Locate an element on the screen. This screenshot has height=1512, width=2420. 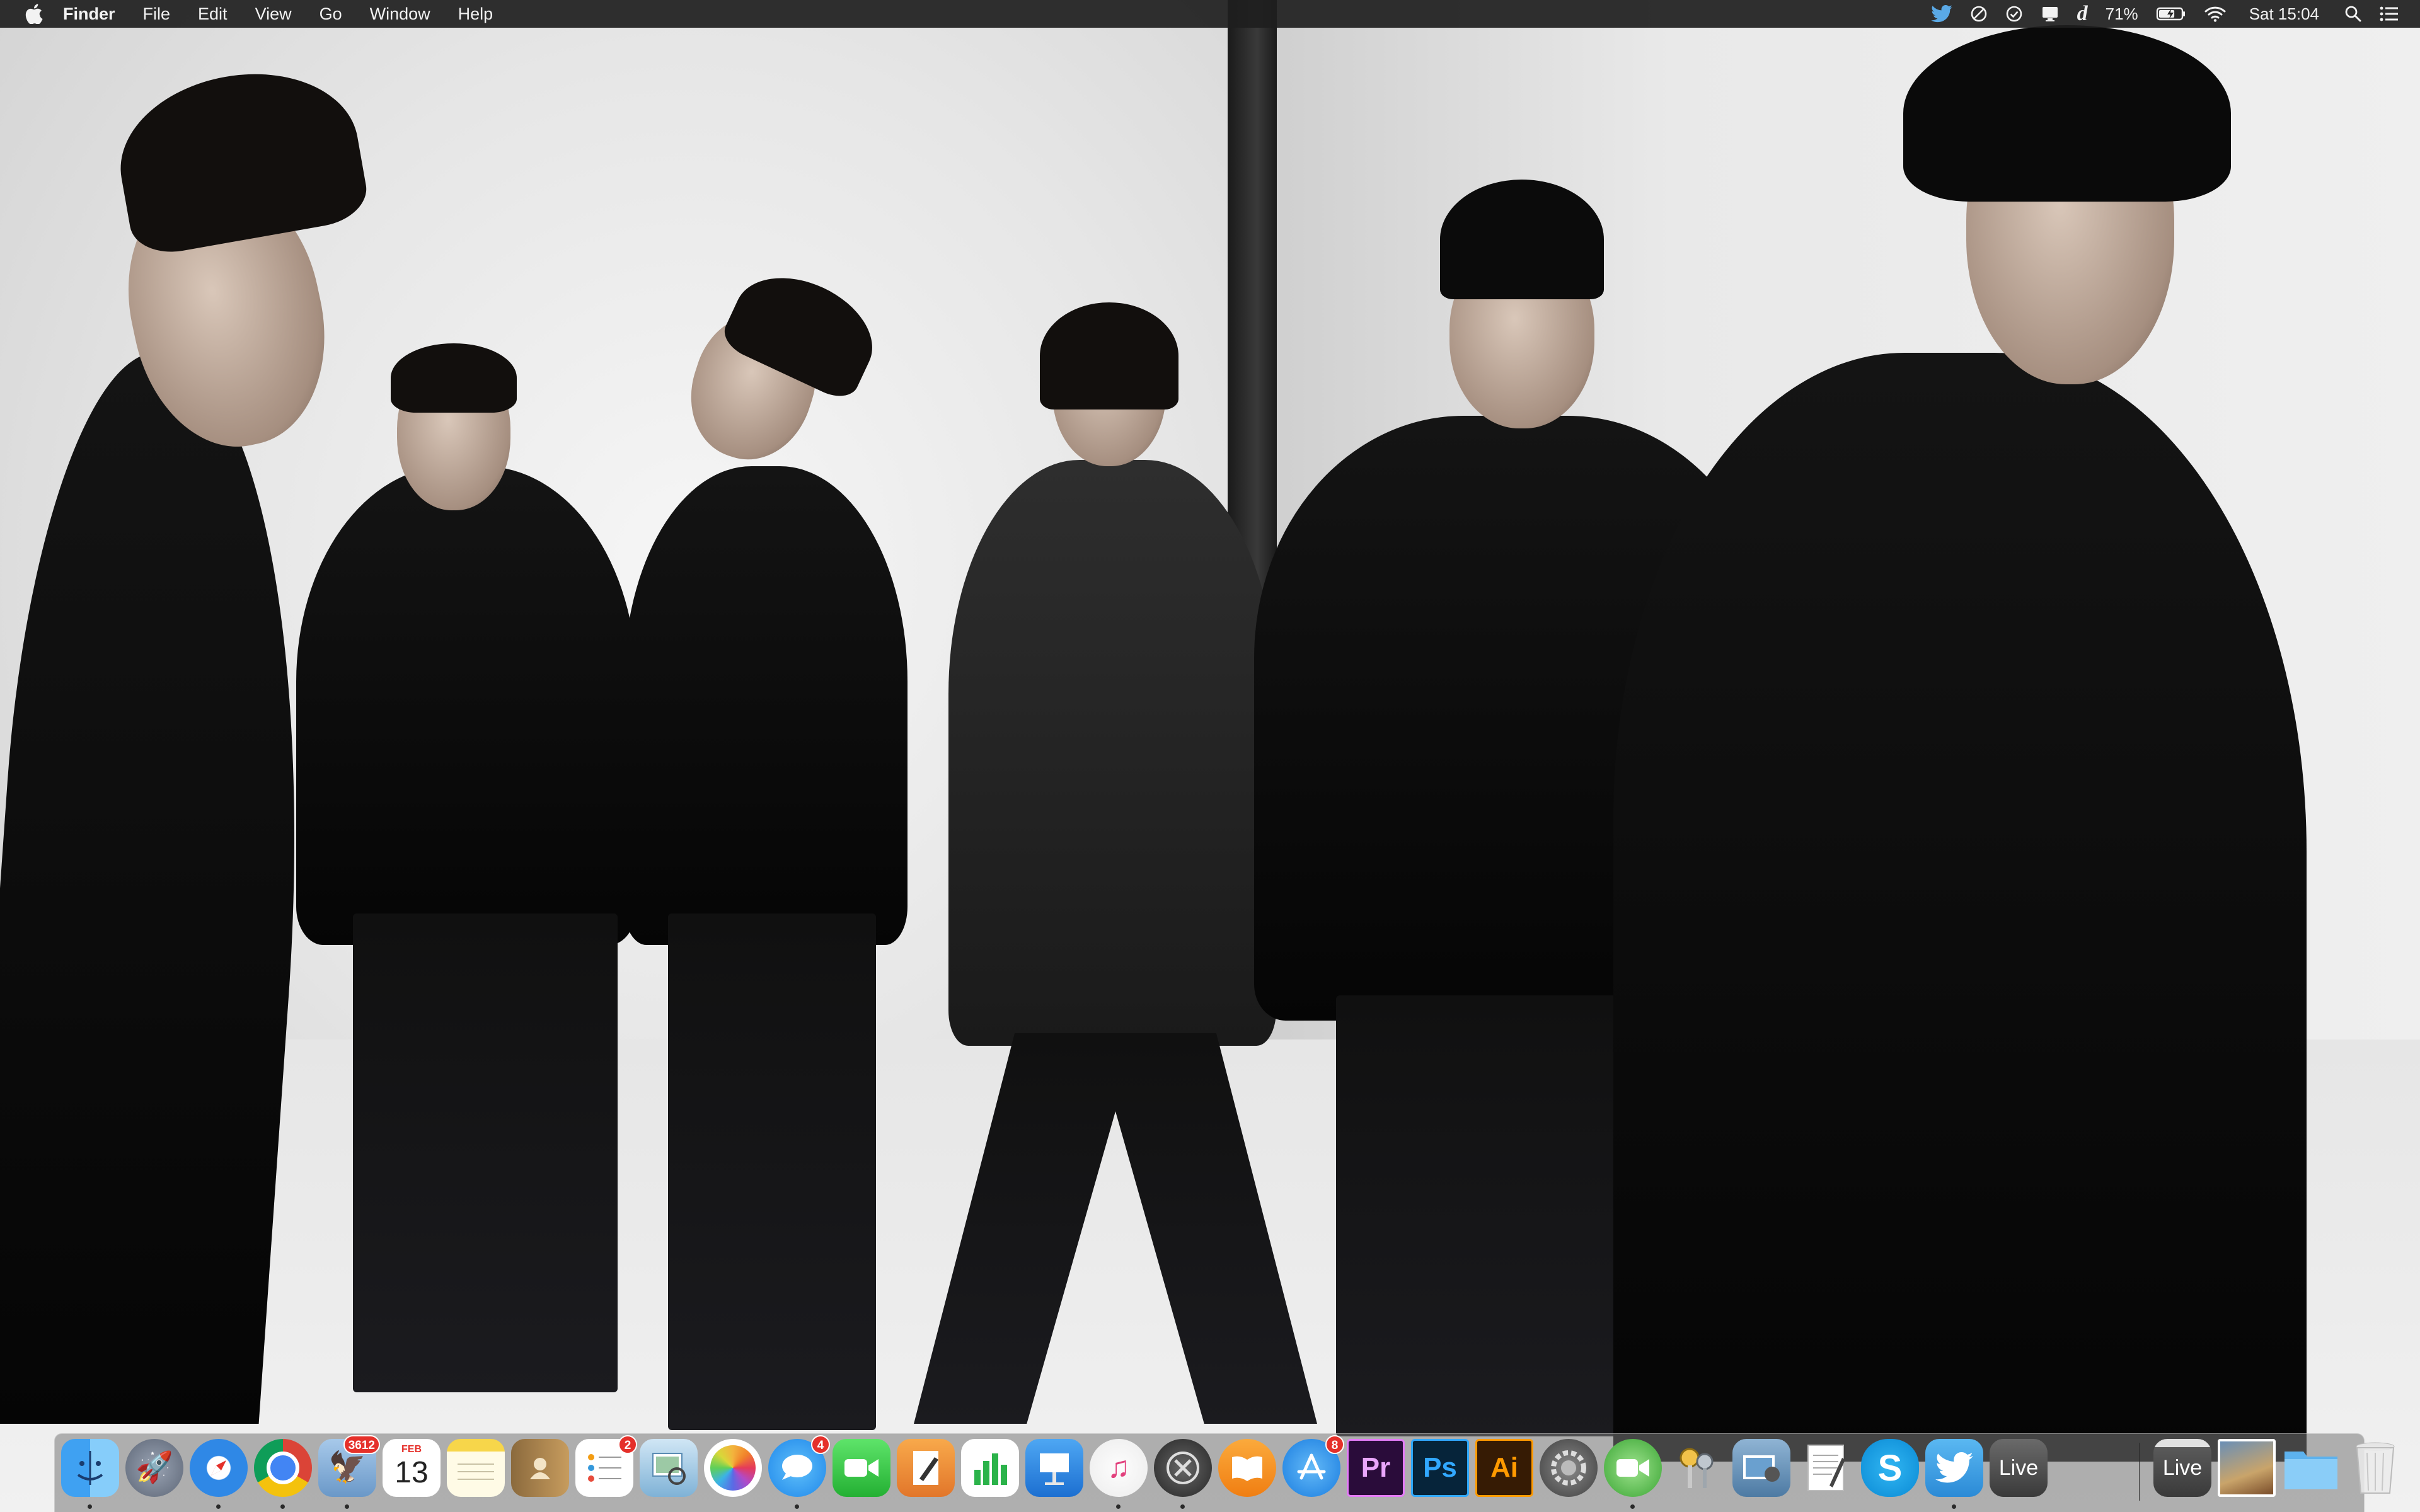
ableton-live-label: Live is located at coordinates (2019, 1467).